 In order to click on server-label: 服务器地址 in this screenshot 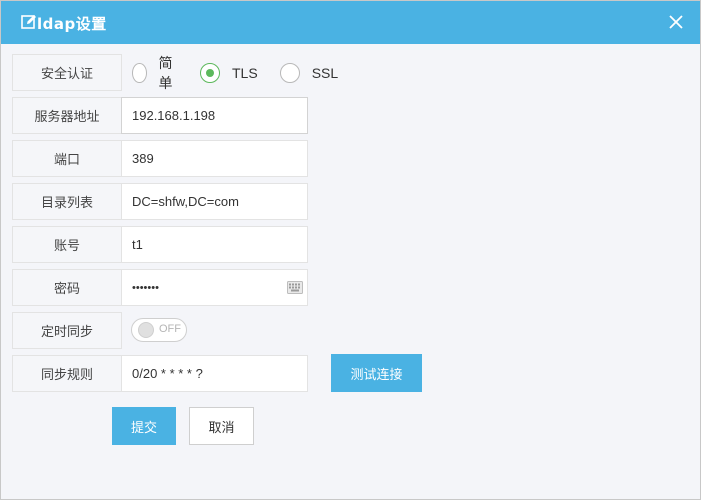, I will do `click(67, 115)`.